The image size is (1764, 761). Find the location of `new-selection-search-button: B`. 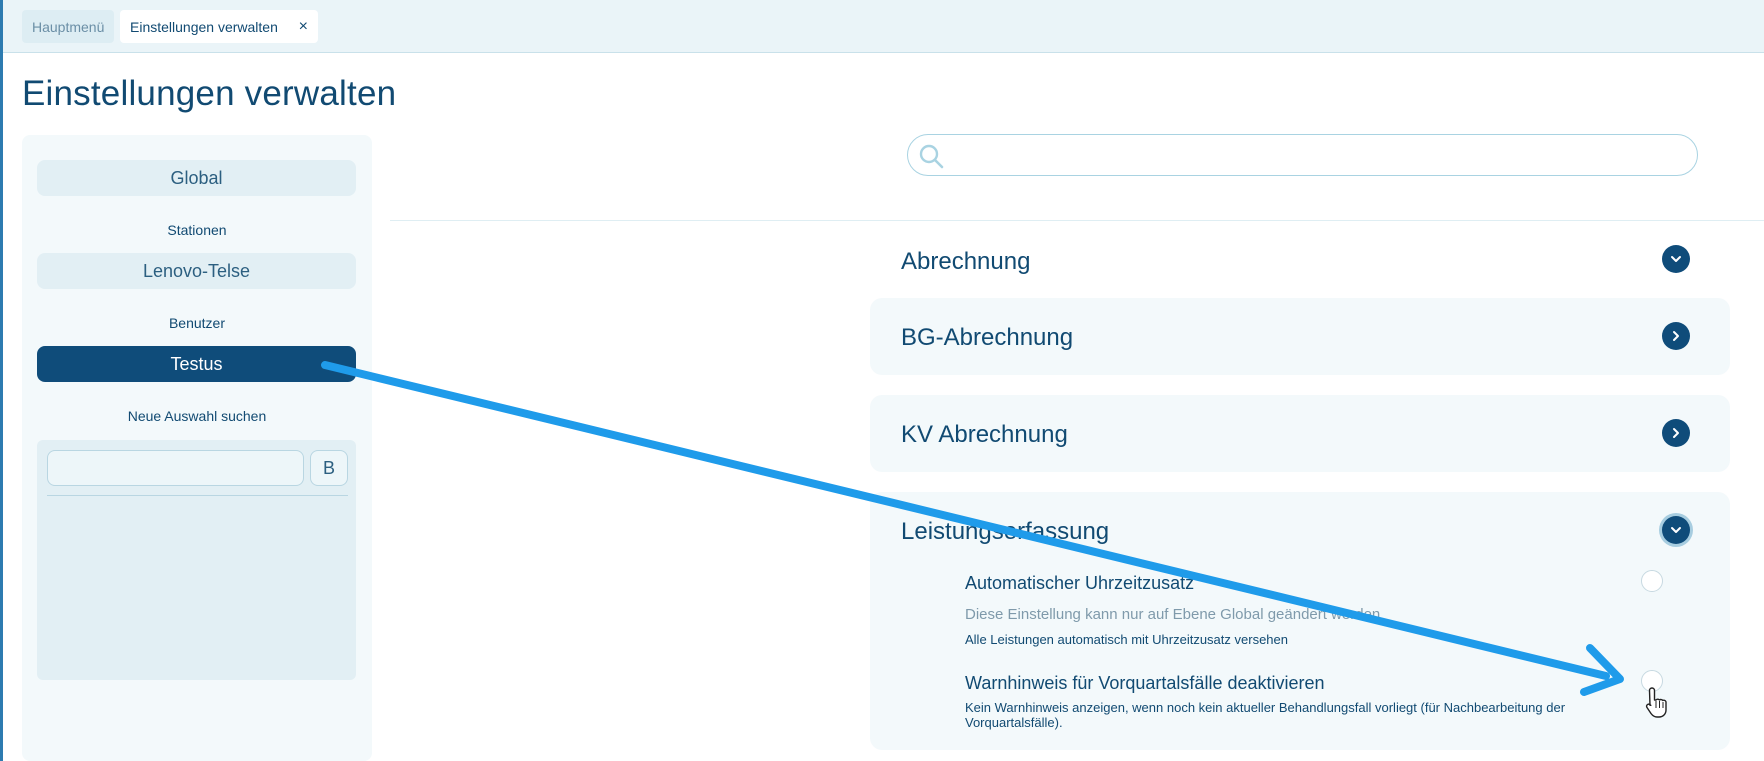

new-selection-search-button: B is located at coordinates (329, 468).